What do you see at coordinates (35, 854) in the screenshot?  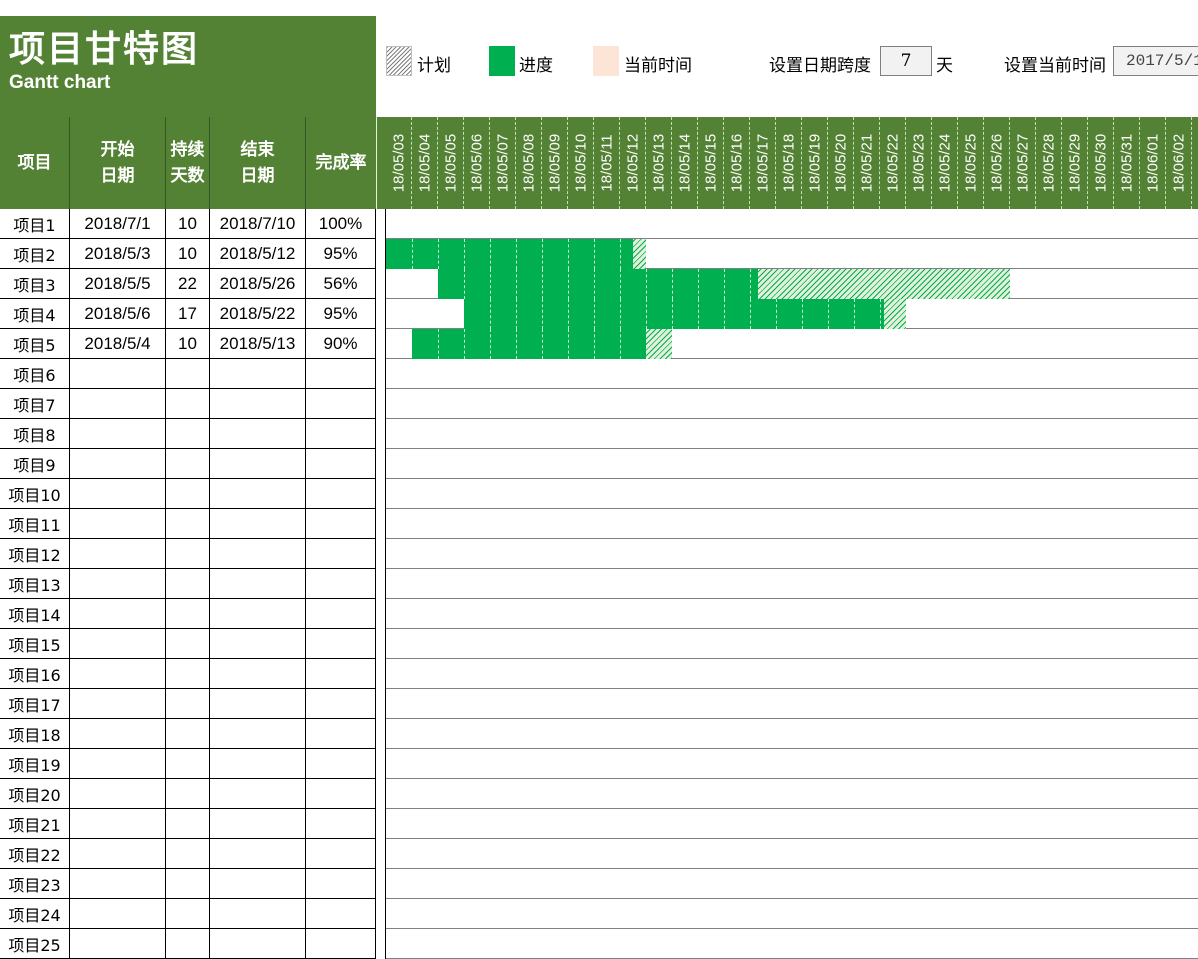 I see `project-name-cell: 项目22` at bounding box center [35, 854].